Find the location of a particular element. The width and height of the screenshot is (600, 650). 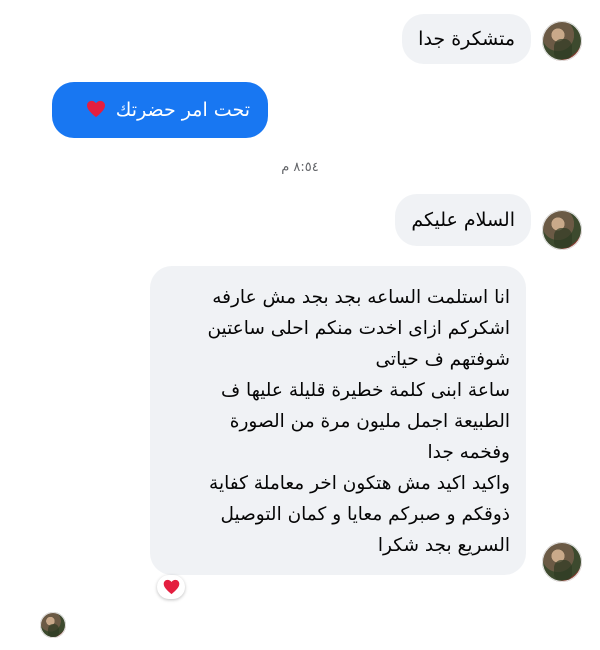

message-line: ساعة ابنى كلمة خطيرة قليلة عليها ف is located at coordinates (365, 390).